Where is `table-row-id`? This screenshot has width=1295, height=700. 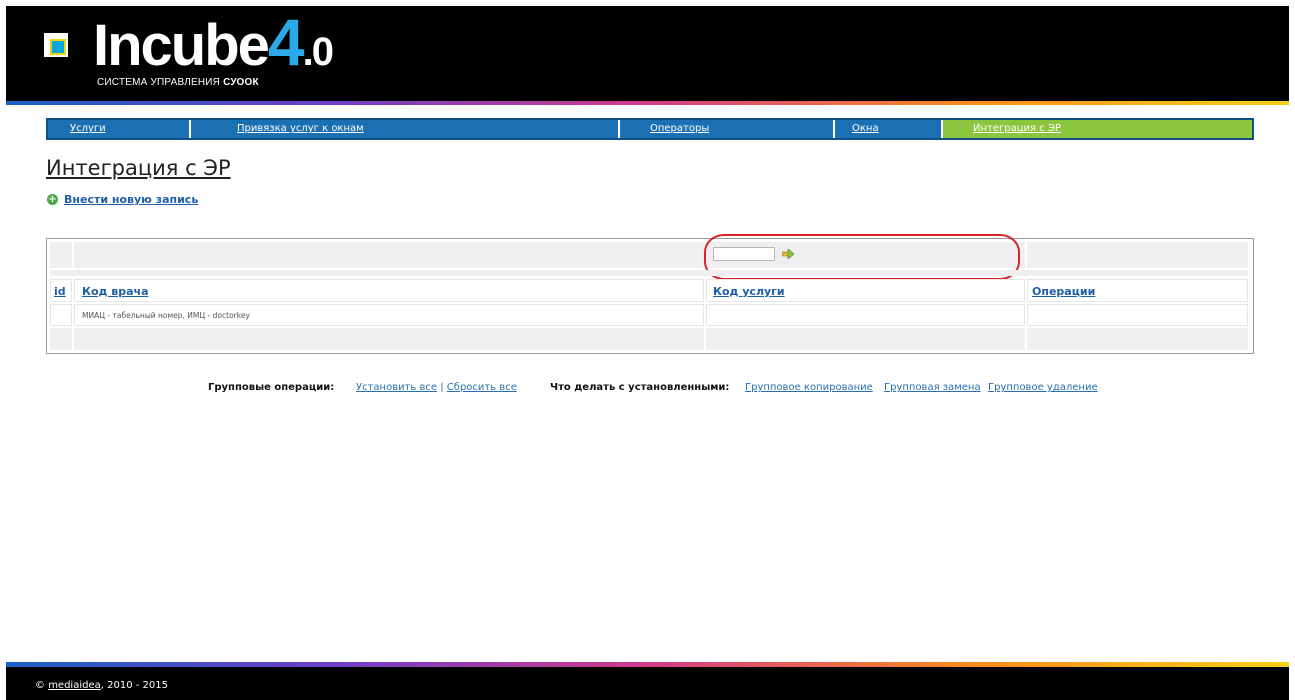
table-row-id is located at coordinates (61, 315).